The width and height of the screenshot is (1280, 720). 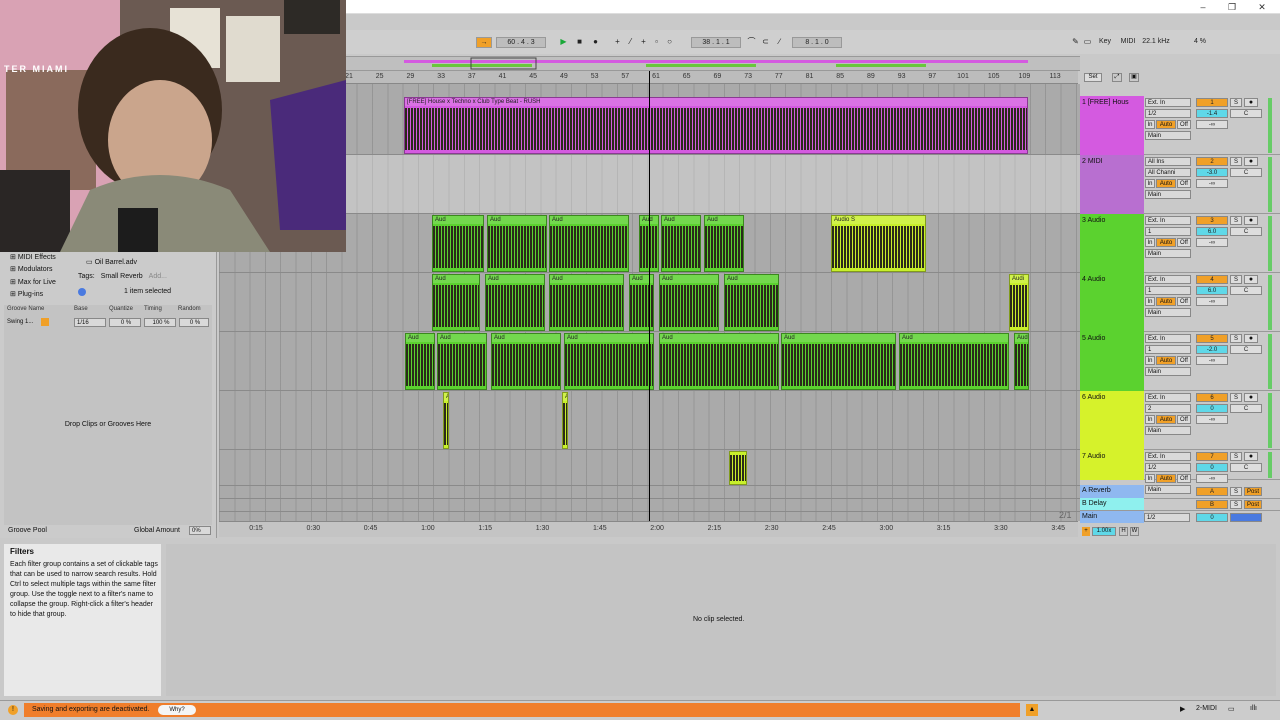 What do you see at coordinates (738, 468) in the screenshot?
I see `audio-clip` at bounding box center [738, 468].